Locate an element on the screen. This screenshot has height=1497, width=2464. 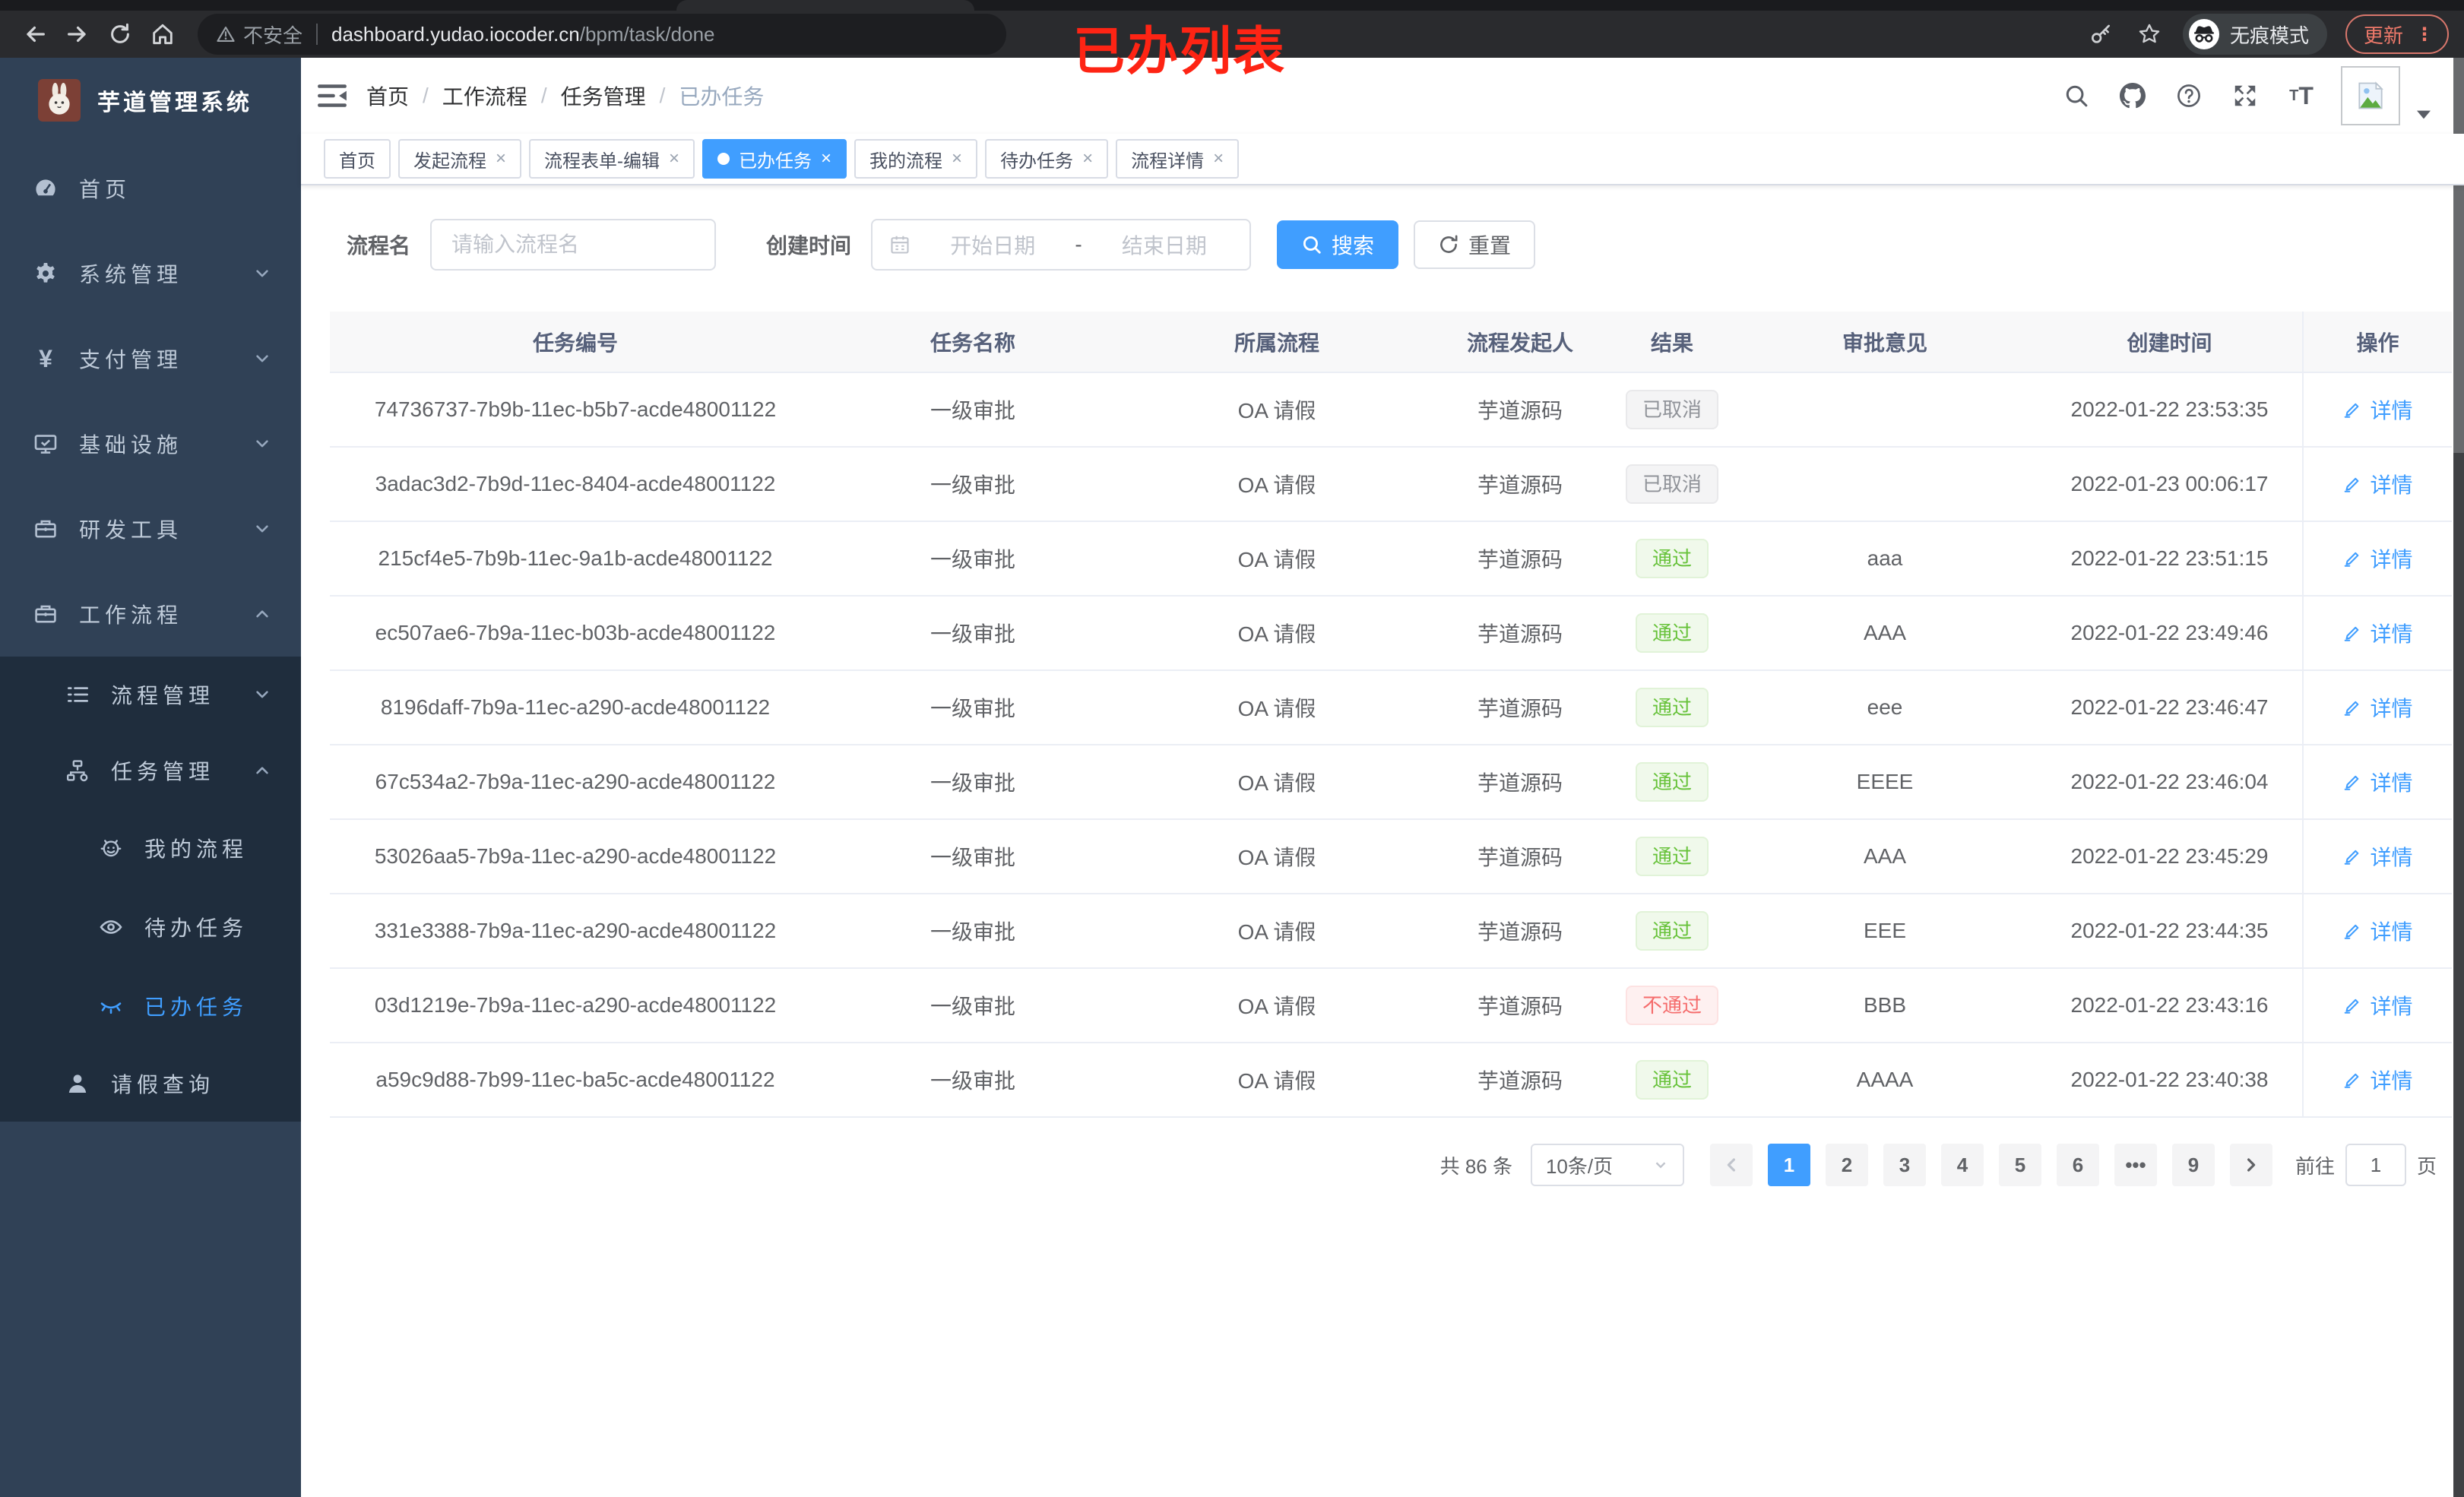
page-button-5: 5 is located at coordinates (2019, 1165).